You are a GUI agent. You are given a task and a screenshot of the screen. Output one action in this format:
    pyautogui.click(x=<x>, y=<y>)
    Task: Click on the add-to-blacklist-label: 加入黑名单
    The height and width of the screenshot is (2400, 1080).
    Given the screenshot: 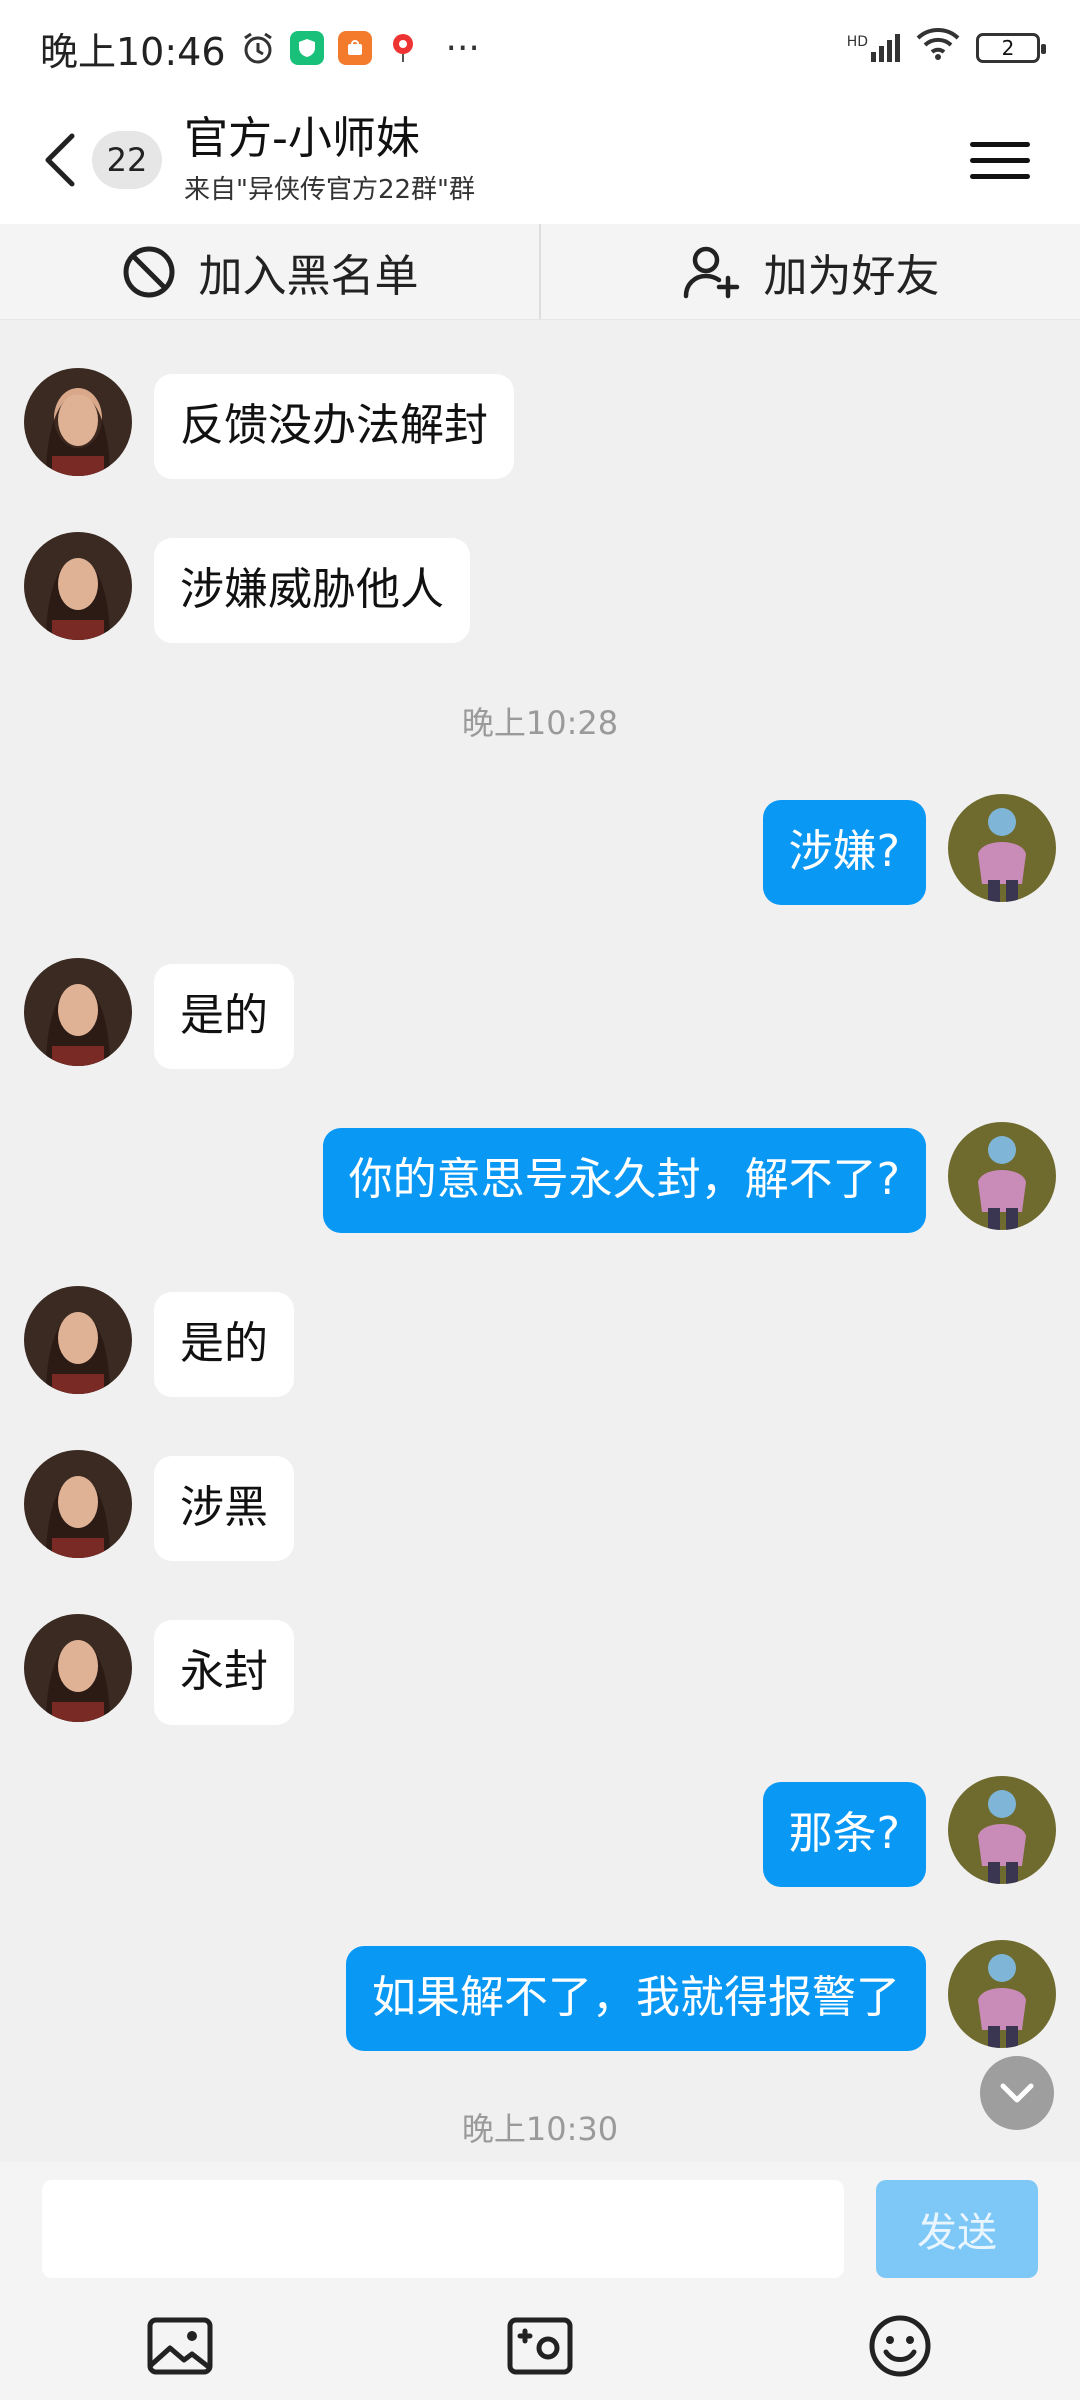 What is the action you would take?
    pyautogui.click(x=308, y=276)
    